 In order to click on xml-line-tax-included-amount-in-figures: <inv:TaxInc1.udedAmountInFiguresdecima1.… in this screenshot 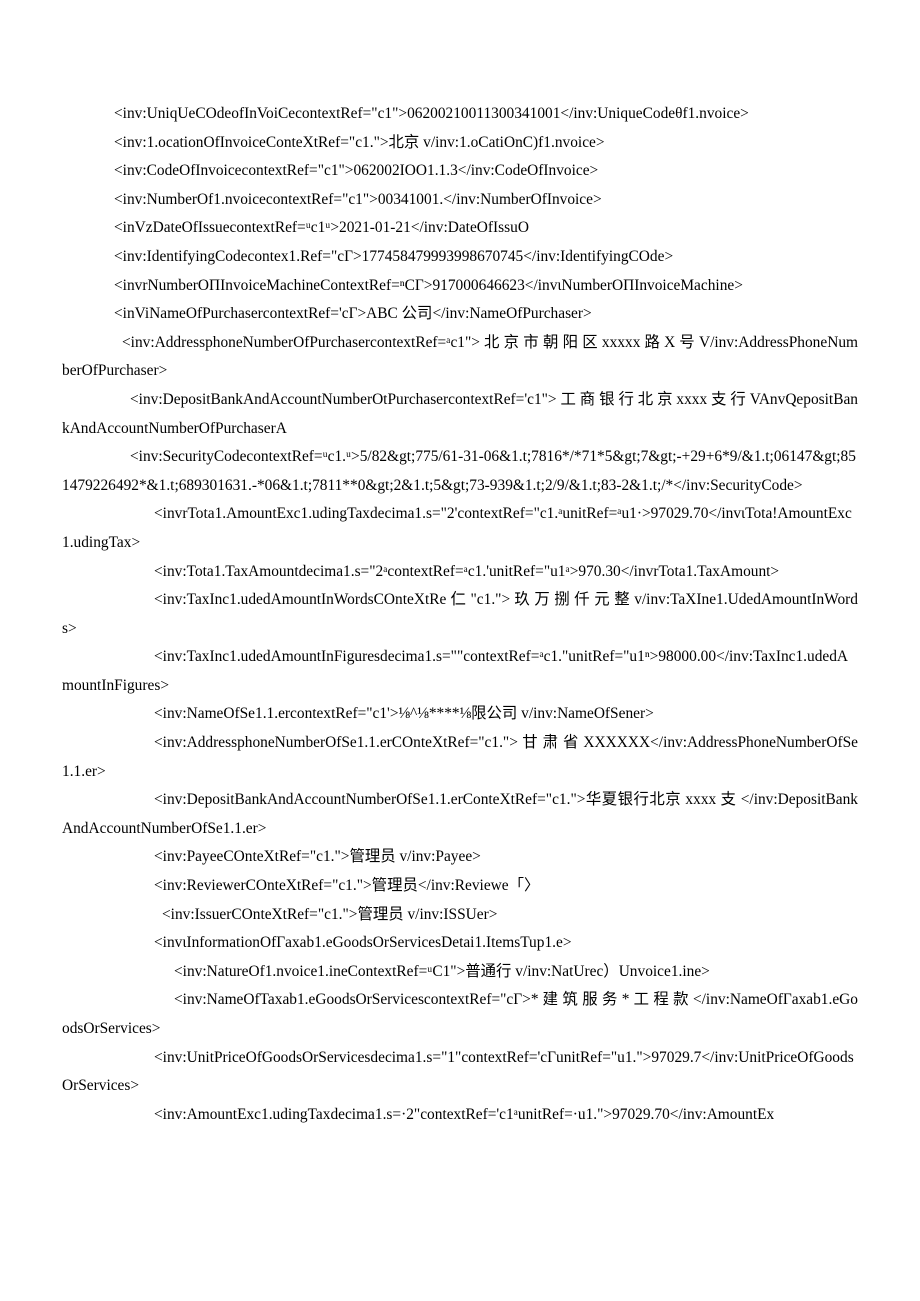, I will do `click(455, 671)`.